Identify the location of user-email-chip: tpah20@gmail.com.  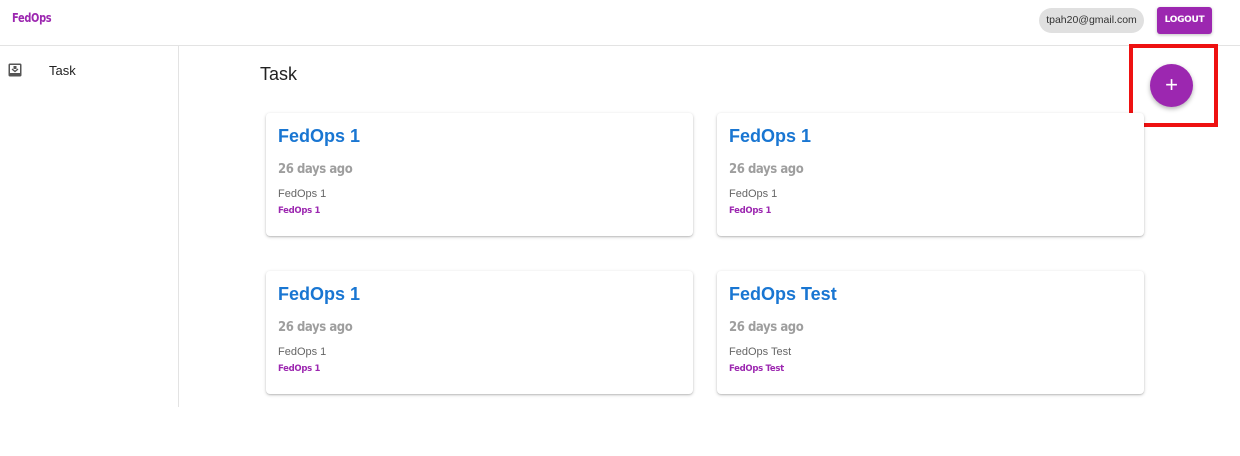
(1091, 20).